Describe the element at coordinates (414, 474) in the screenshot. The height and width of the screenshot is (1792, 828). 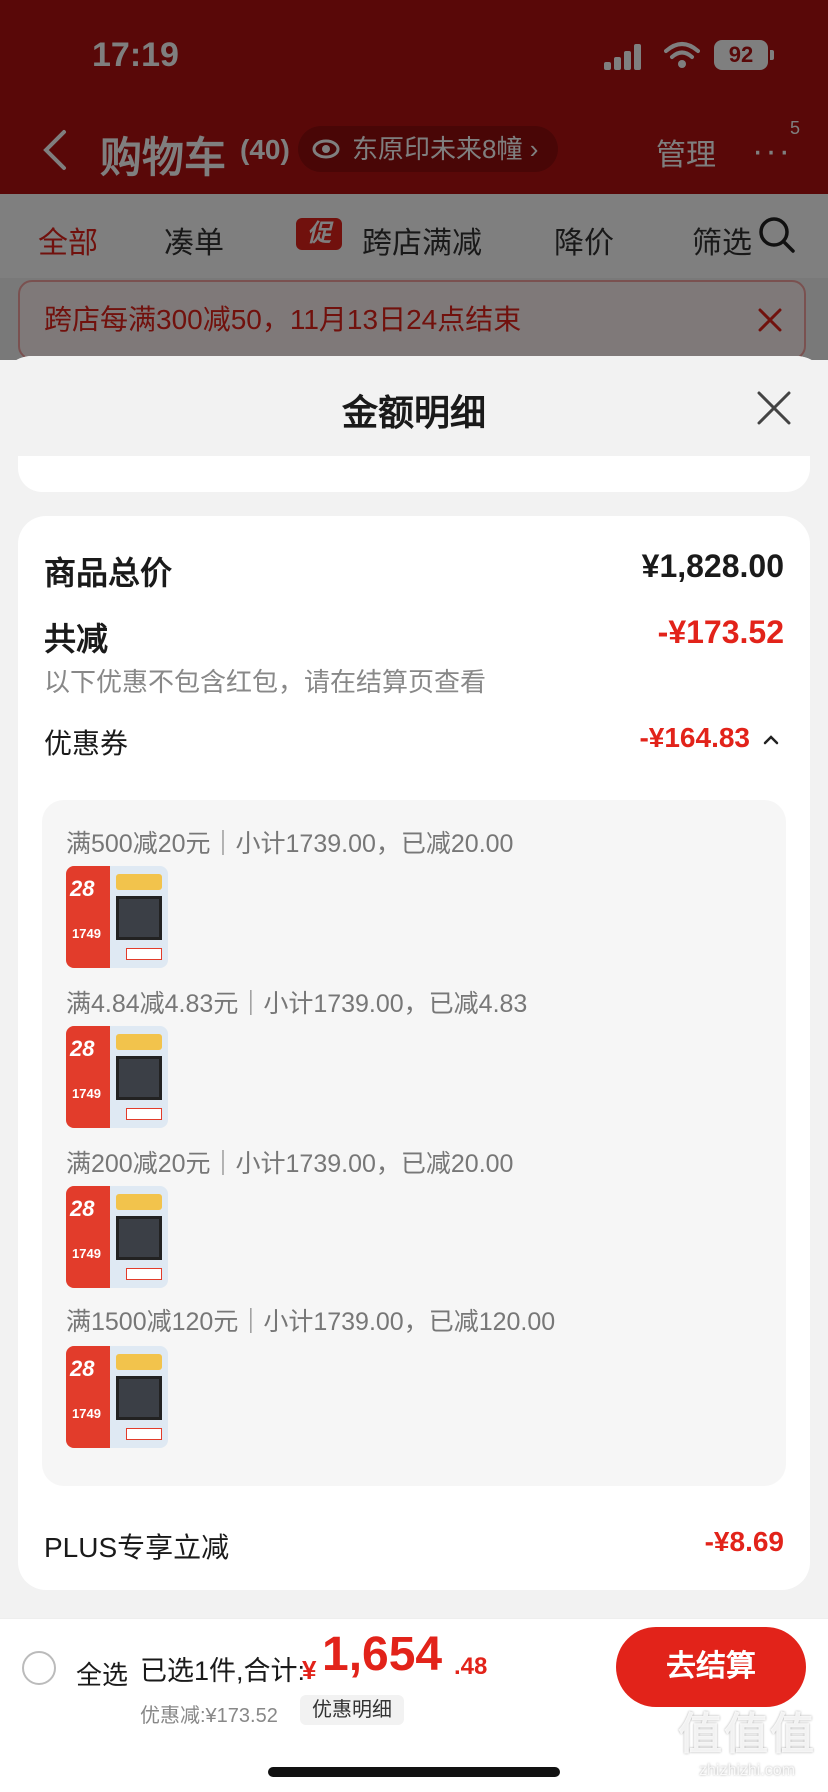
I see `previous-card-edge` at that location.